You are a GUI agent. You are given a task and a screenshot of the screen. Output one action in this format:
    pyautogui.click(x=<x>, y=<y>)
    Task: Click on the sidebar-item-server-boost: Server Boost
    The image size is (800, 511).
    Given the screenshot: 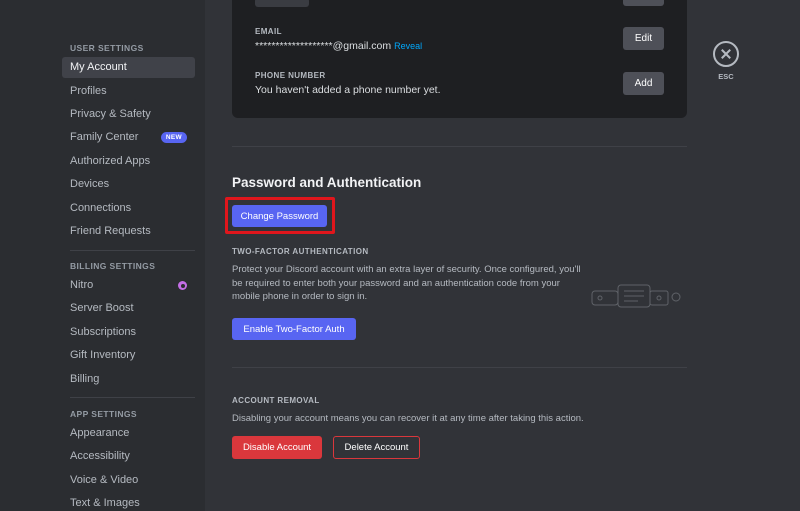 What is the action you would take?
    pyautogui.click(x=128, y=308)
    